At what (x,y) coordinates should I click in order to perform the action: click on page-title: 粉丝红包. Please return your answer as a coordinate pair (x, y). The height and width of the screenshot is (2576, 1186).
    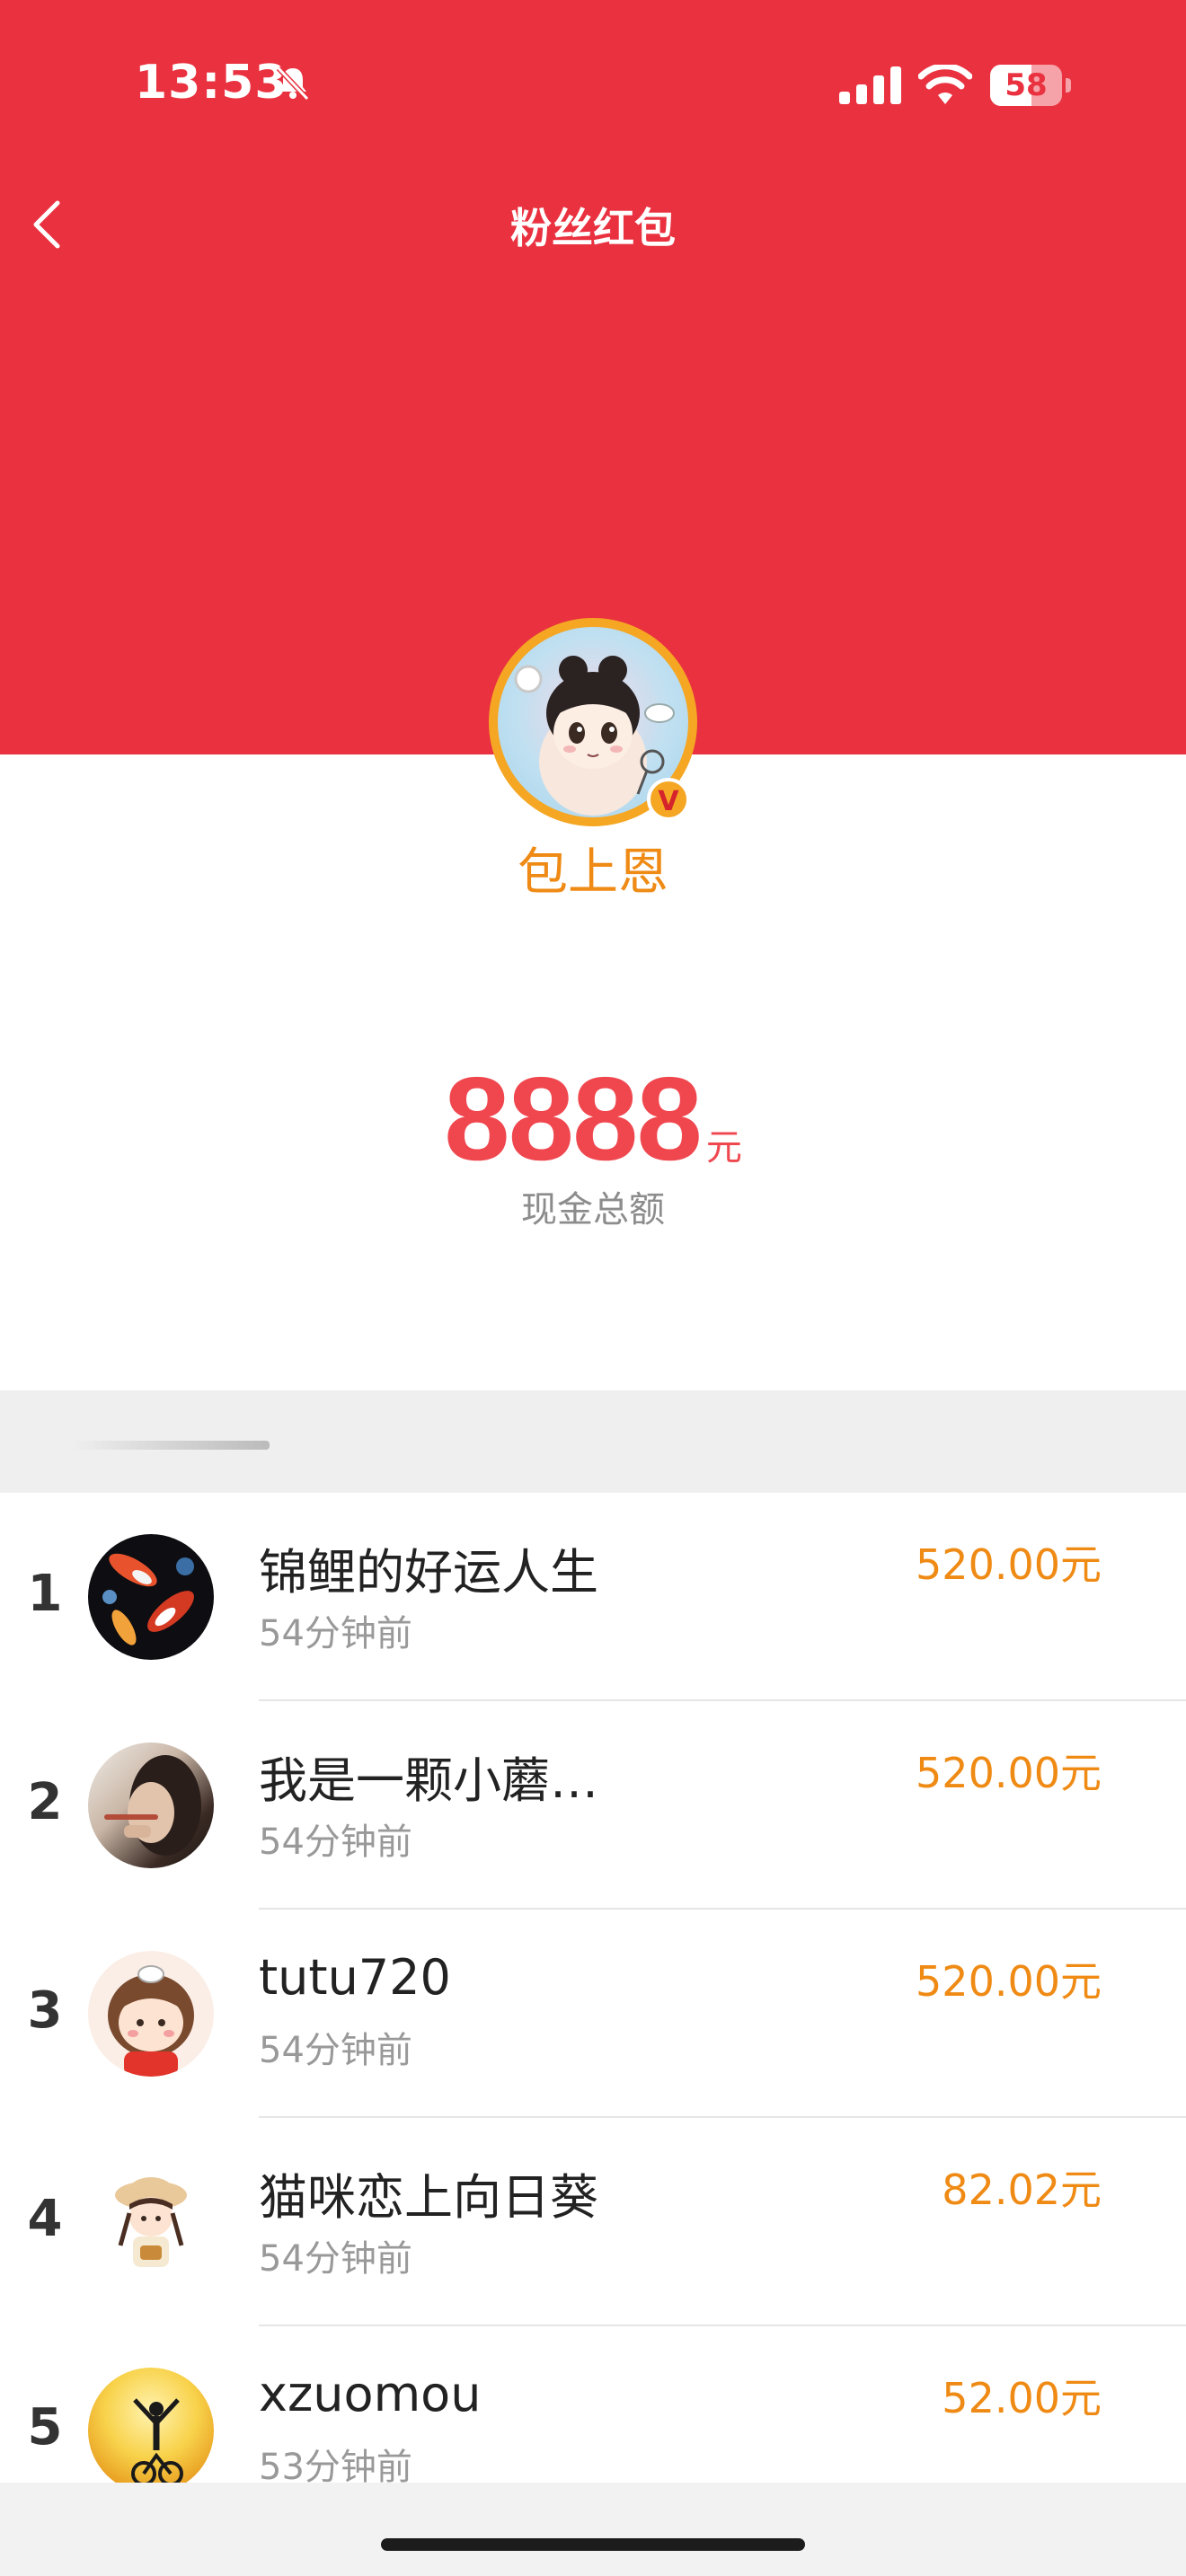
    Looking at the image, I should click on (593, 228).